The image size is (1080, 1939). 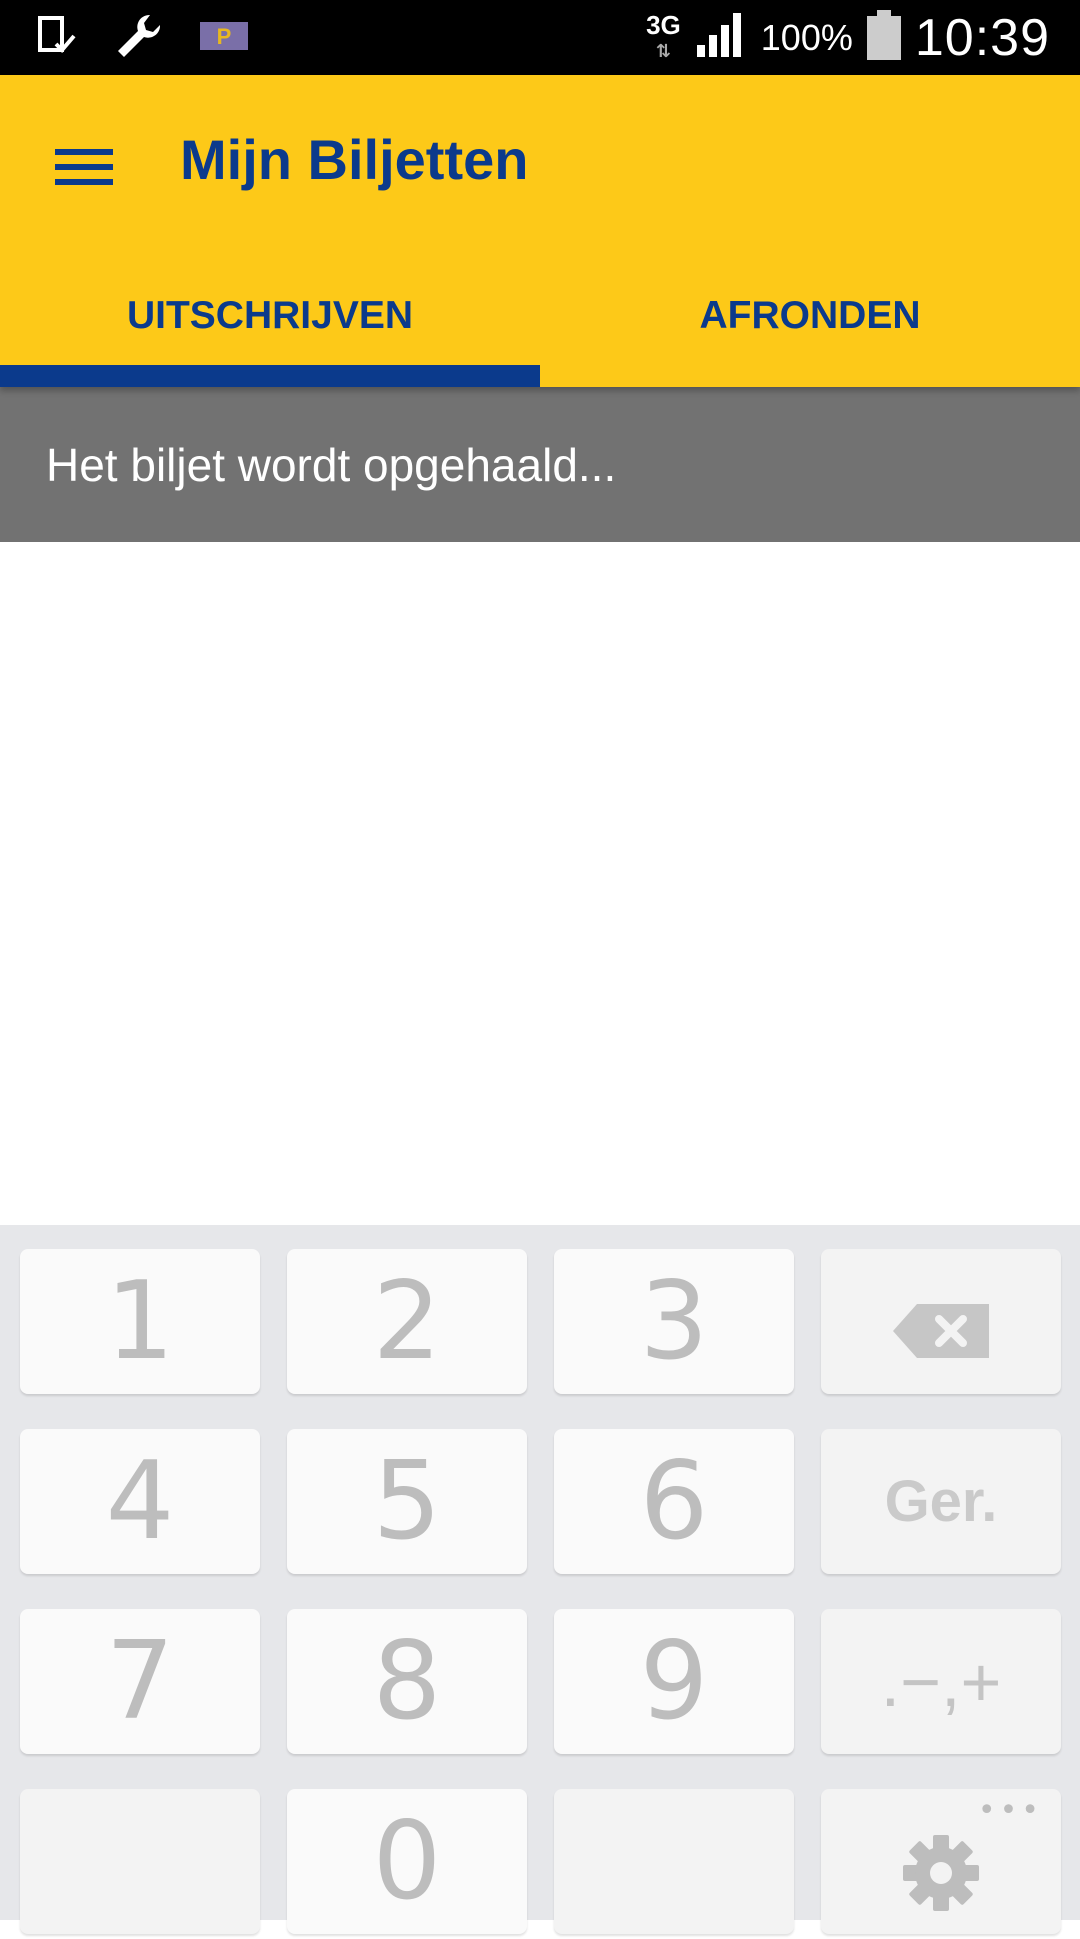 I want to click on battery-percent: 100%, so click(x=806, y=37).